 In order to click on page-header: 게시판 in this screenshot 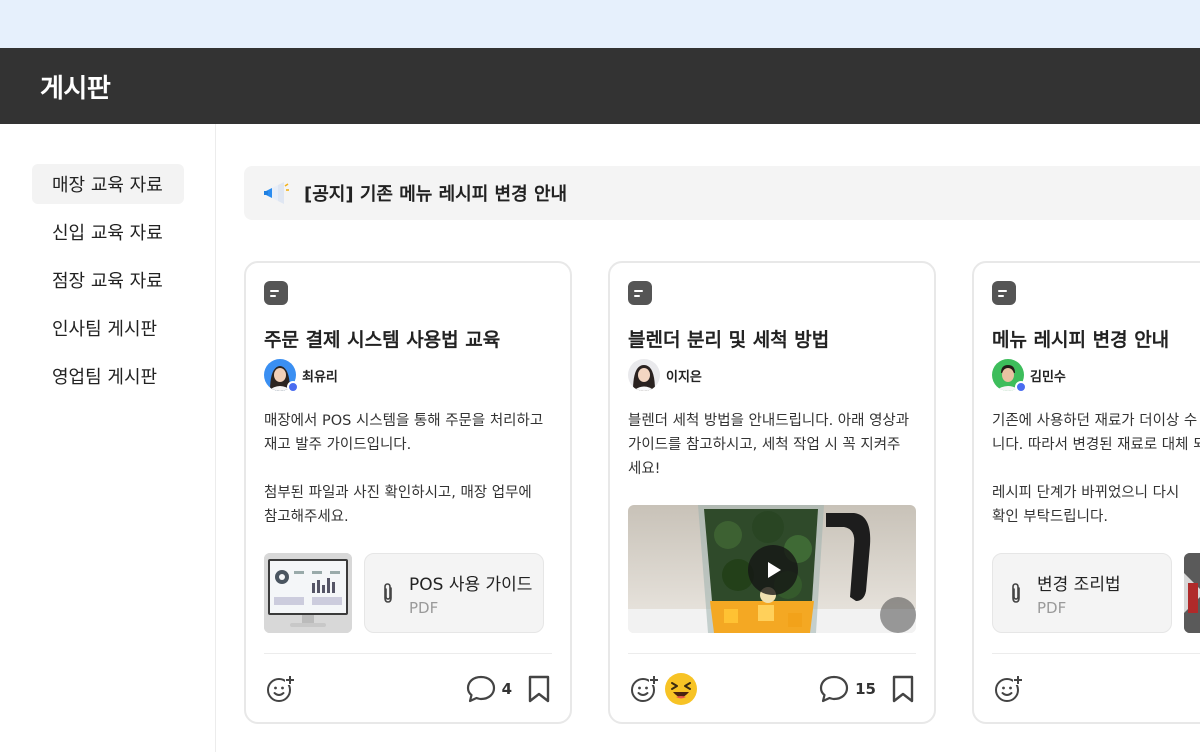, I will do `click(600, 86)`.